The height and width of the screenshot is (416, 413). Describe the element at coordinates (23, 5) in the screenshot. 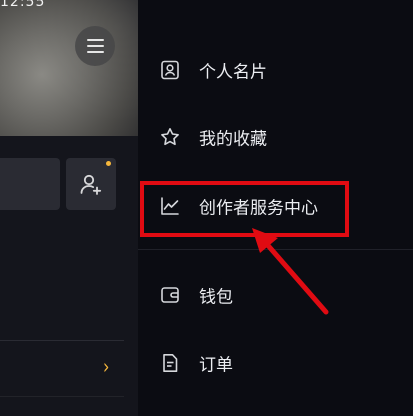

I see `status-time: 12:55` at that location.